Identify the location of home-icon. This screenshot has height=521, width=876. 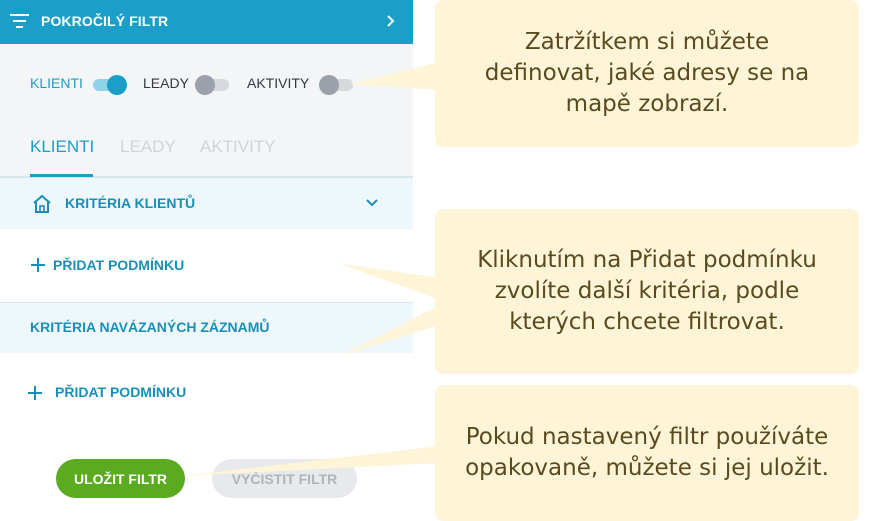
(42, 203).